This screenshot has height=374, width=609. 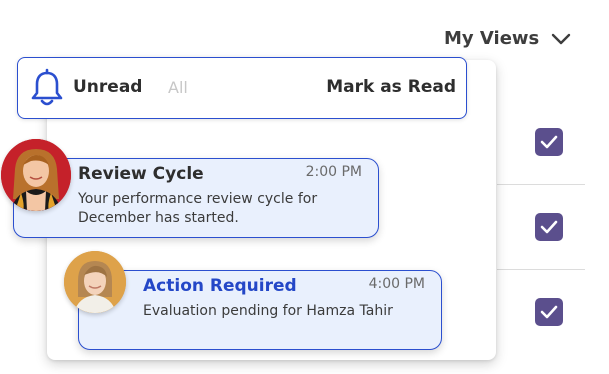 I want to click on bell-icon, so click(x=47, y=88).